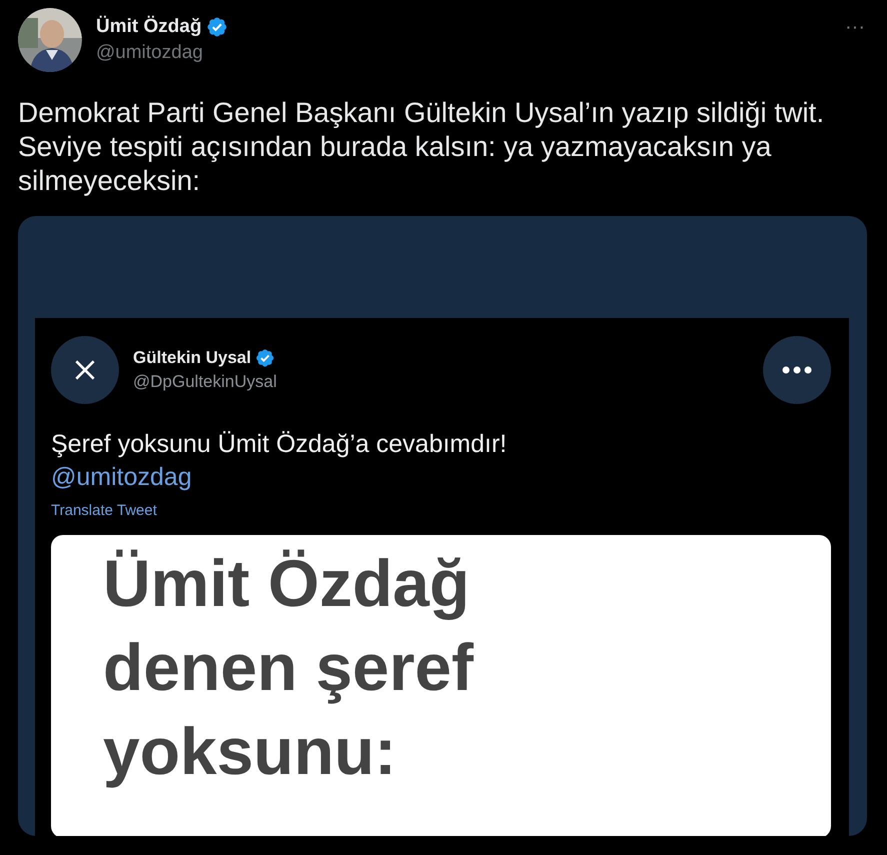  What do you see at coordinates (797, 370) in the screenshot?
I see `more-icon` at bounding box center [797, 370].